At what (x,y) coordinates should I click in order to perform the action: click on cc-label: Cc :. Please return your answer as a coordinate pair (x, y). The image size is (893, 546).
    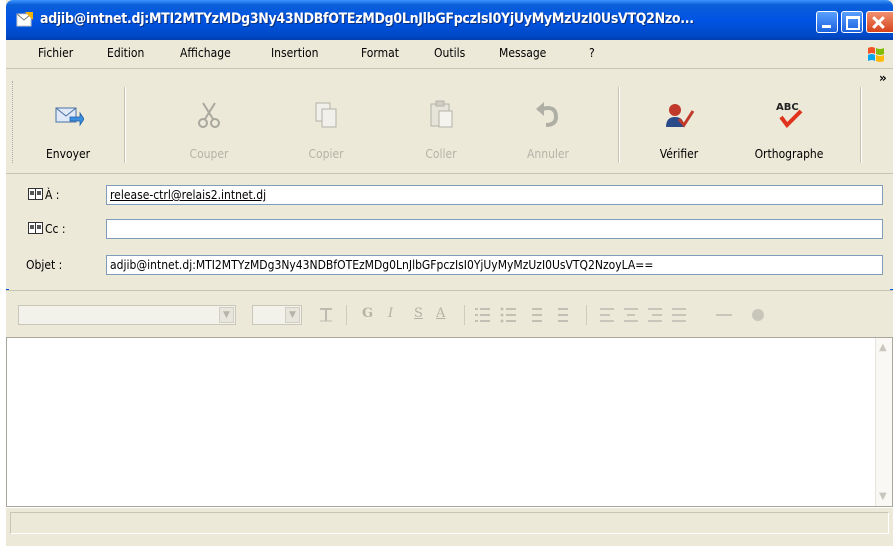
    Looking at the image, I should click on (55, 229).